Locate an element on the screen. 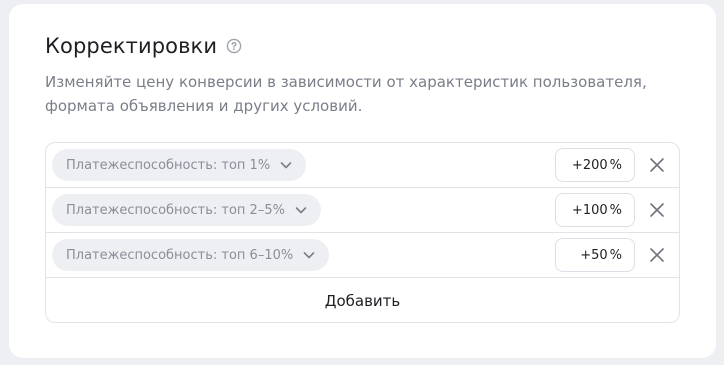 This screenshot has height=365, width=724. add-adjustment-button: Добавить is located at coordinates (362, 300).